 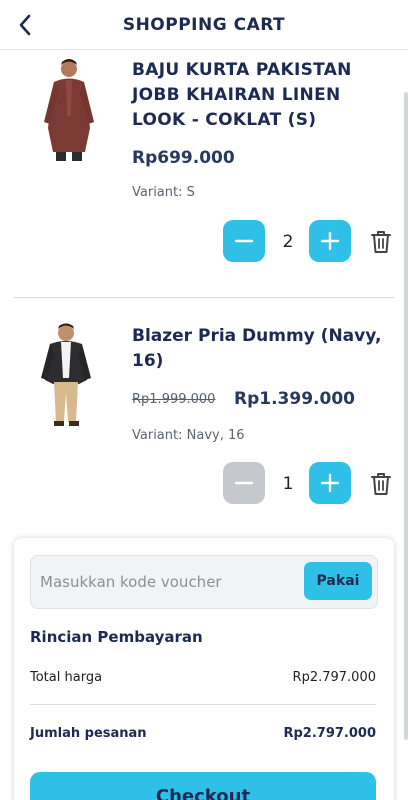 What do you see at coordinates (174, 399) in the screenshot?
I see `original-price: Rp1.999.000` at bounding box center [174, 399].